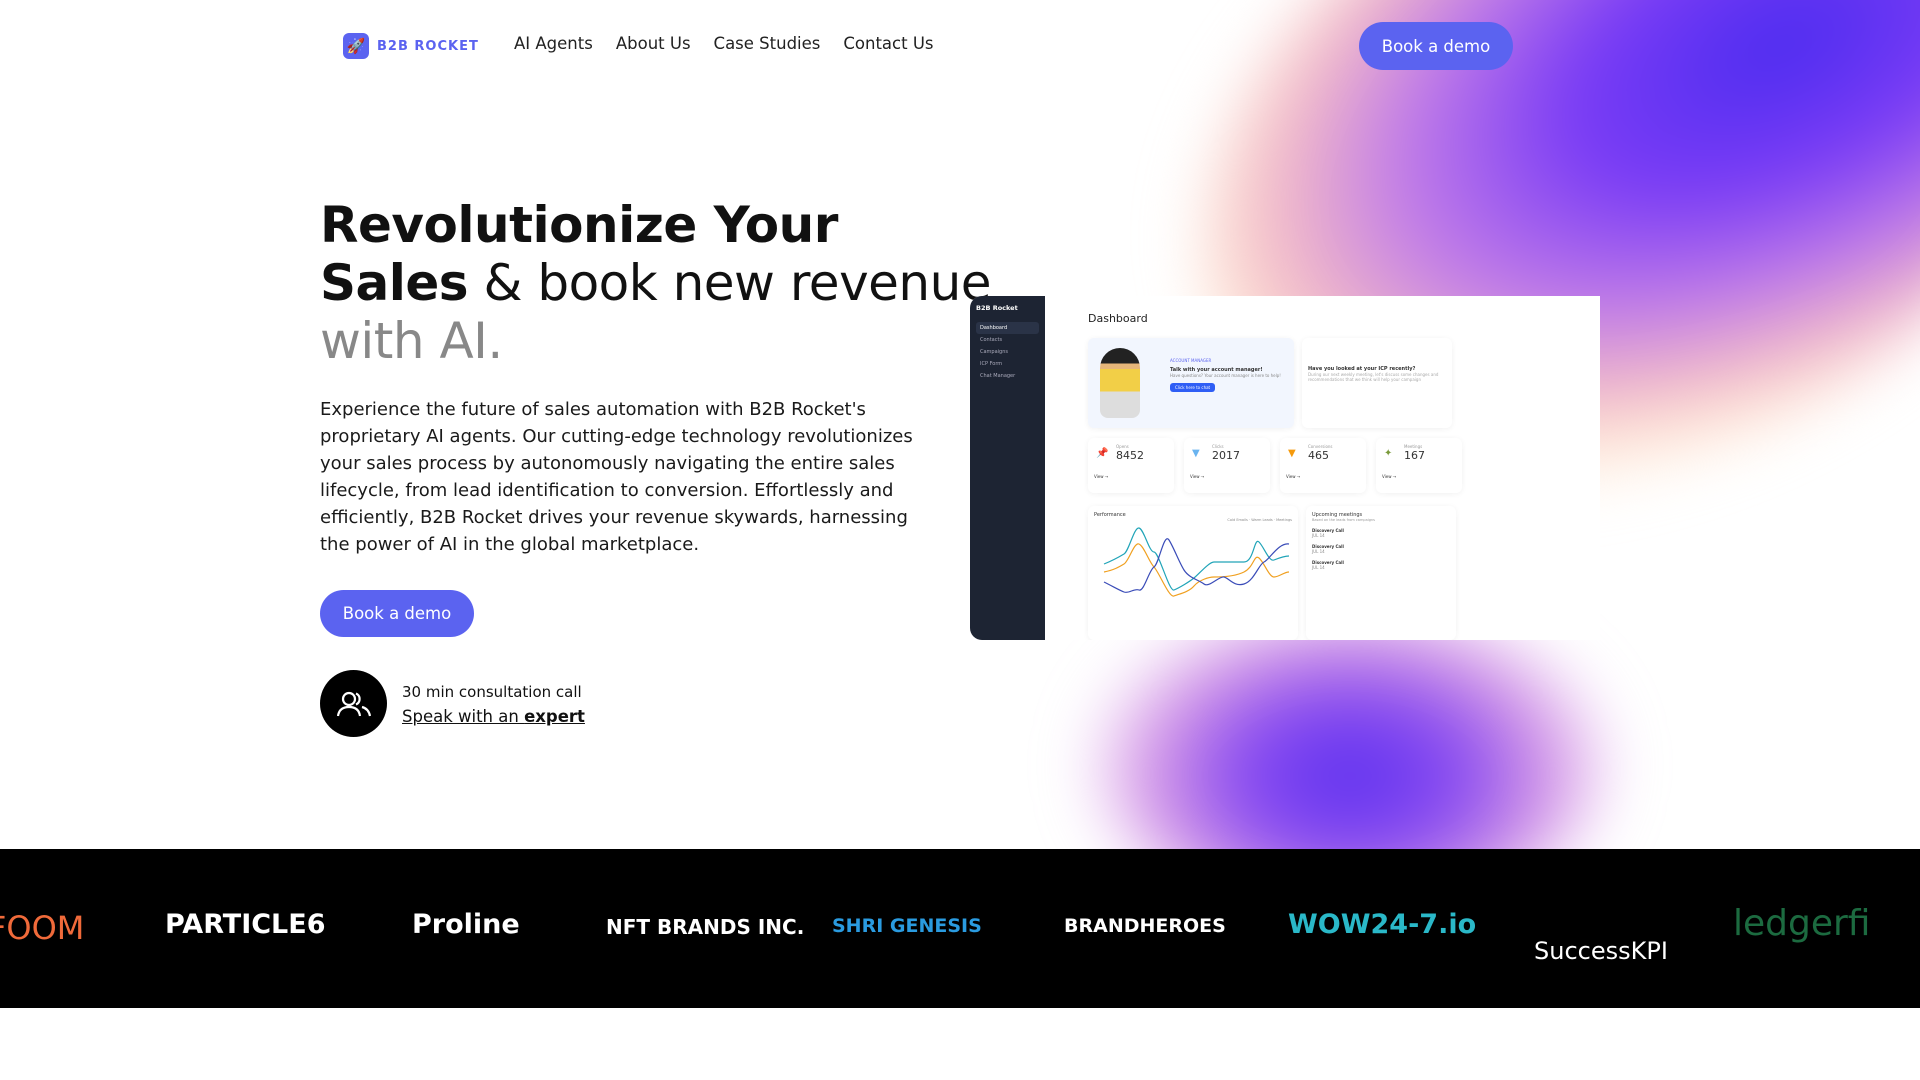  I want to click on dash-side-item: ICP Form, so click(991, 364).